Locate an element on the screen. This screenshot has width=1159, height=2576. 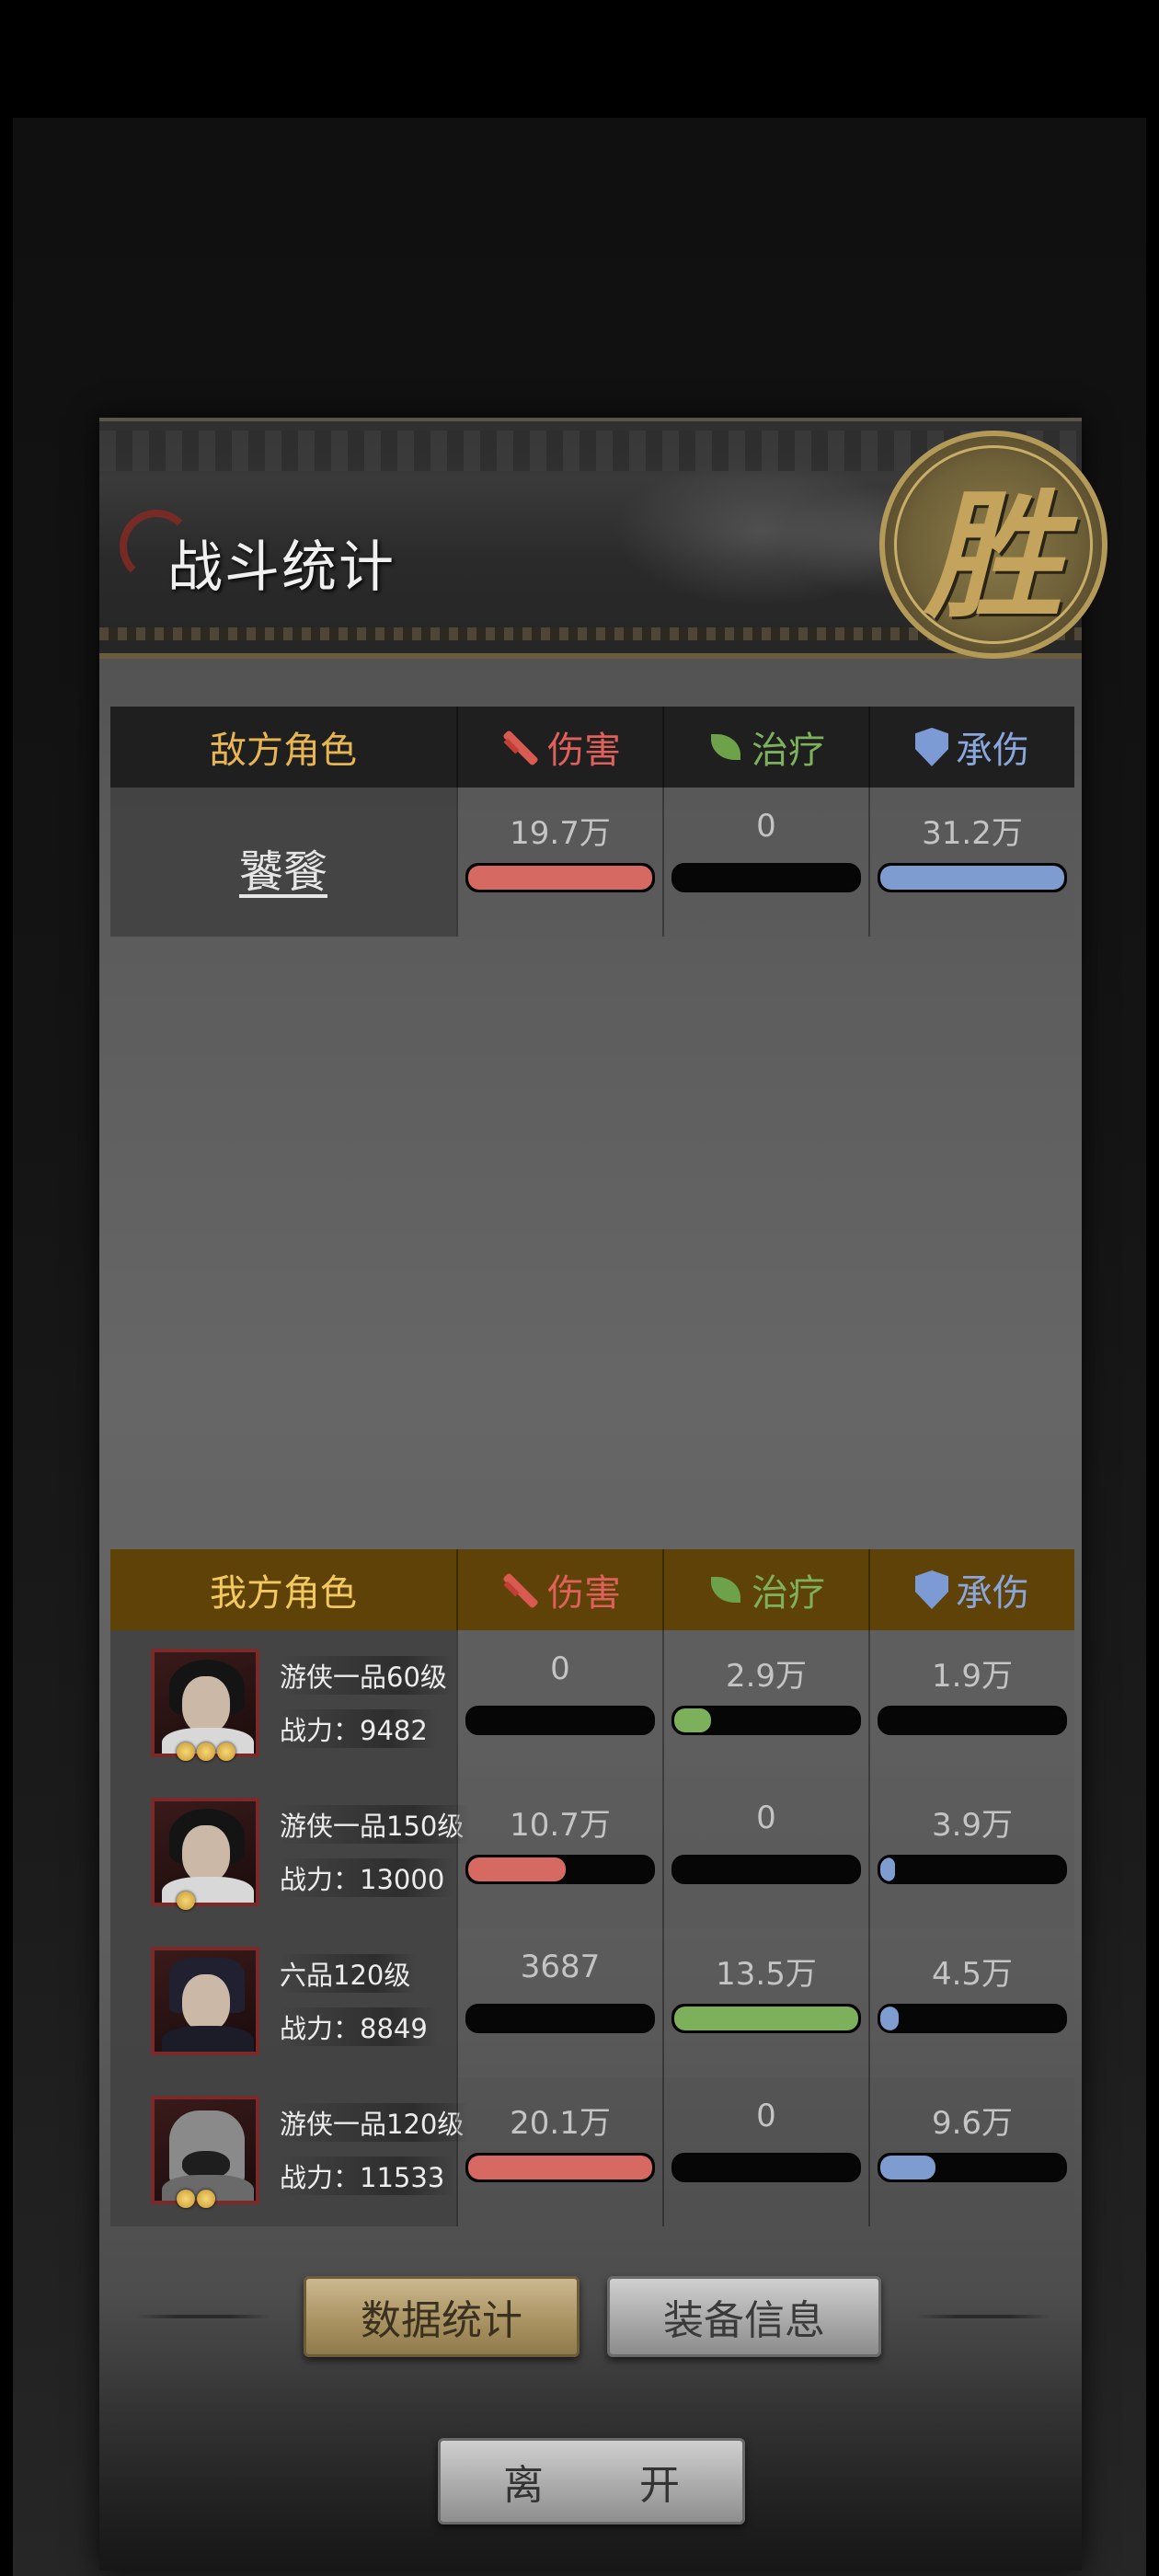
ally-heading: 我方角色 is located at coordinates (283, 1593).